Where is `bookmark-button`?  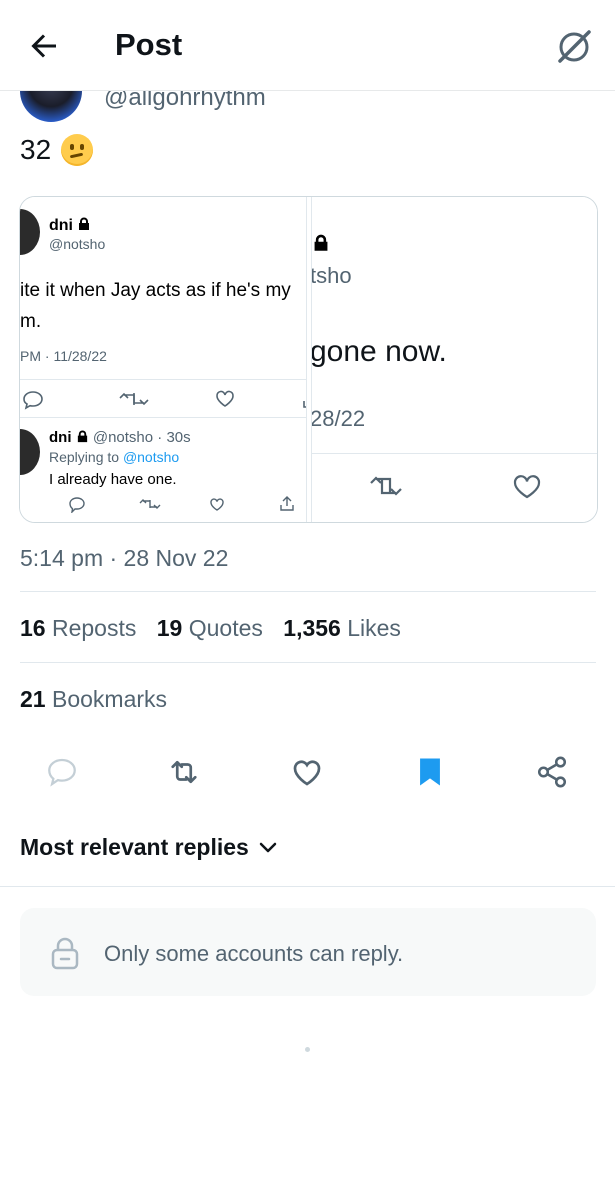 bookmark-button is located at coordinates (430, 772).